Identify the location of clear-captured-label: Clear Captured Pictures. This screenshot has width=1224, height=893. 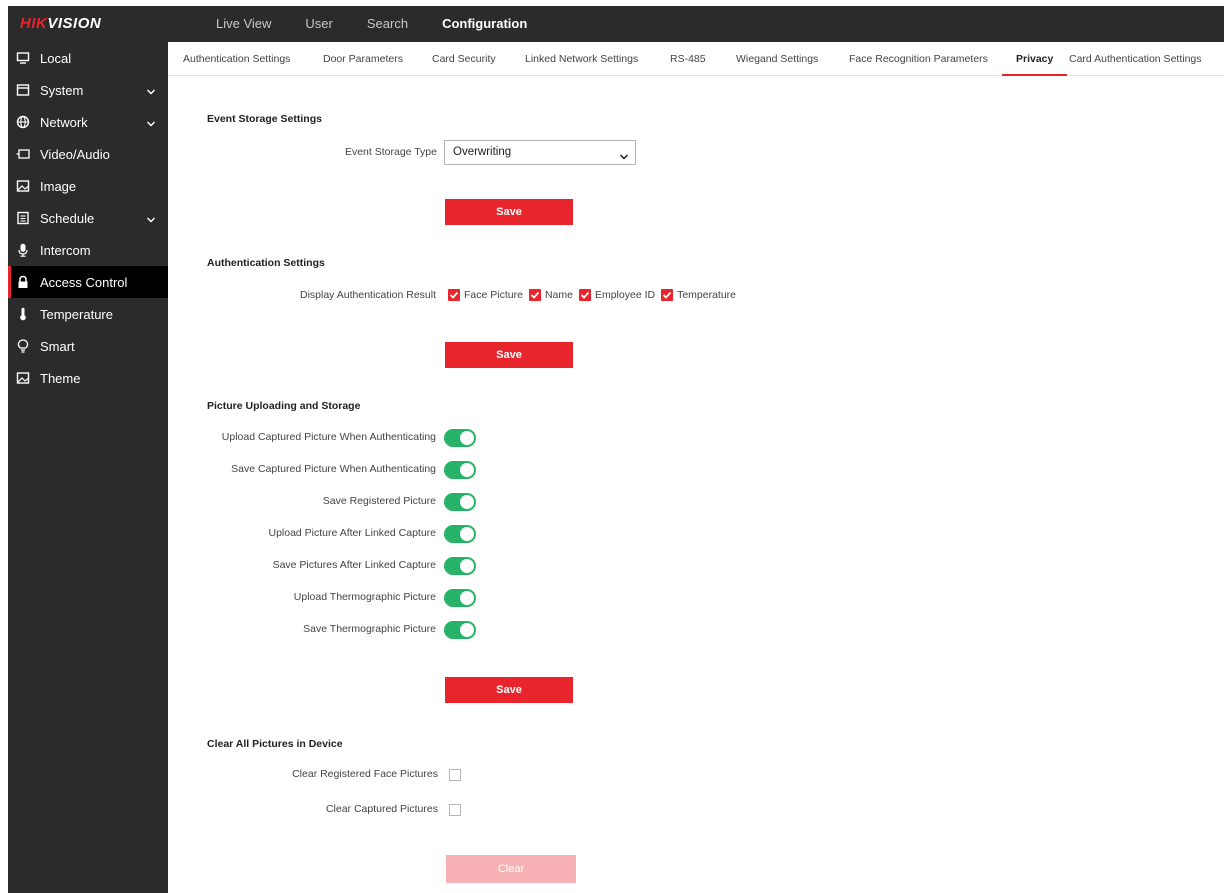
(381, 809).